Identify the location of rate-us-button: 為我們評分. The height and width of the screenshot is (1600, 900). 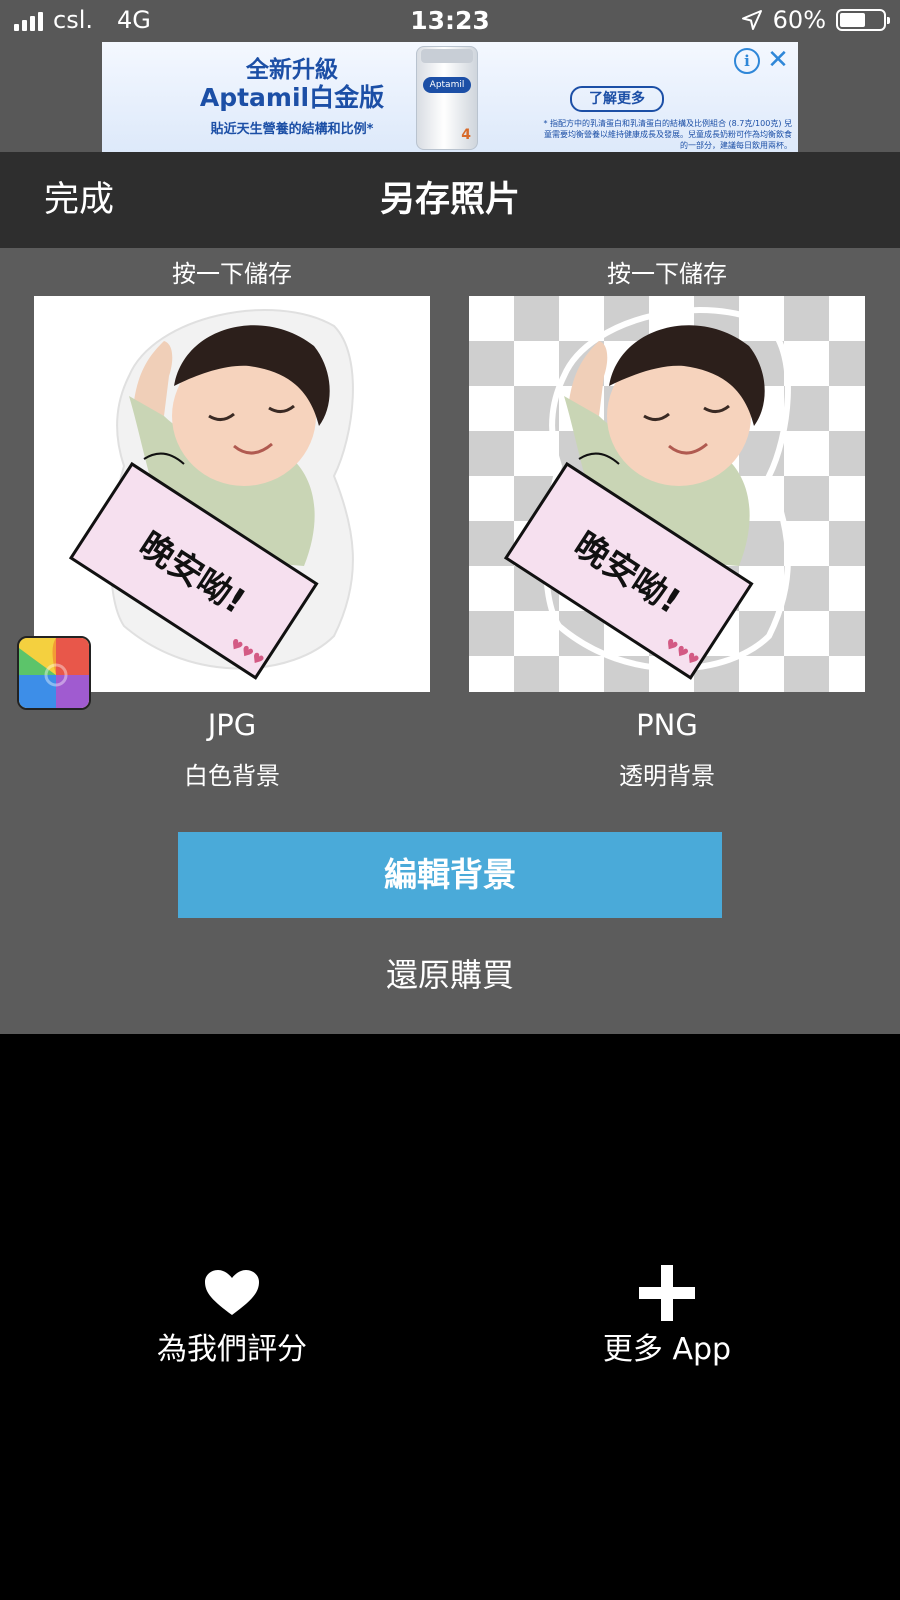
(232, 1315).